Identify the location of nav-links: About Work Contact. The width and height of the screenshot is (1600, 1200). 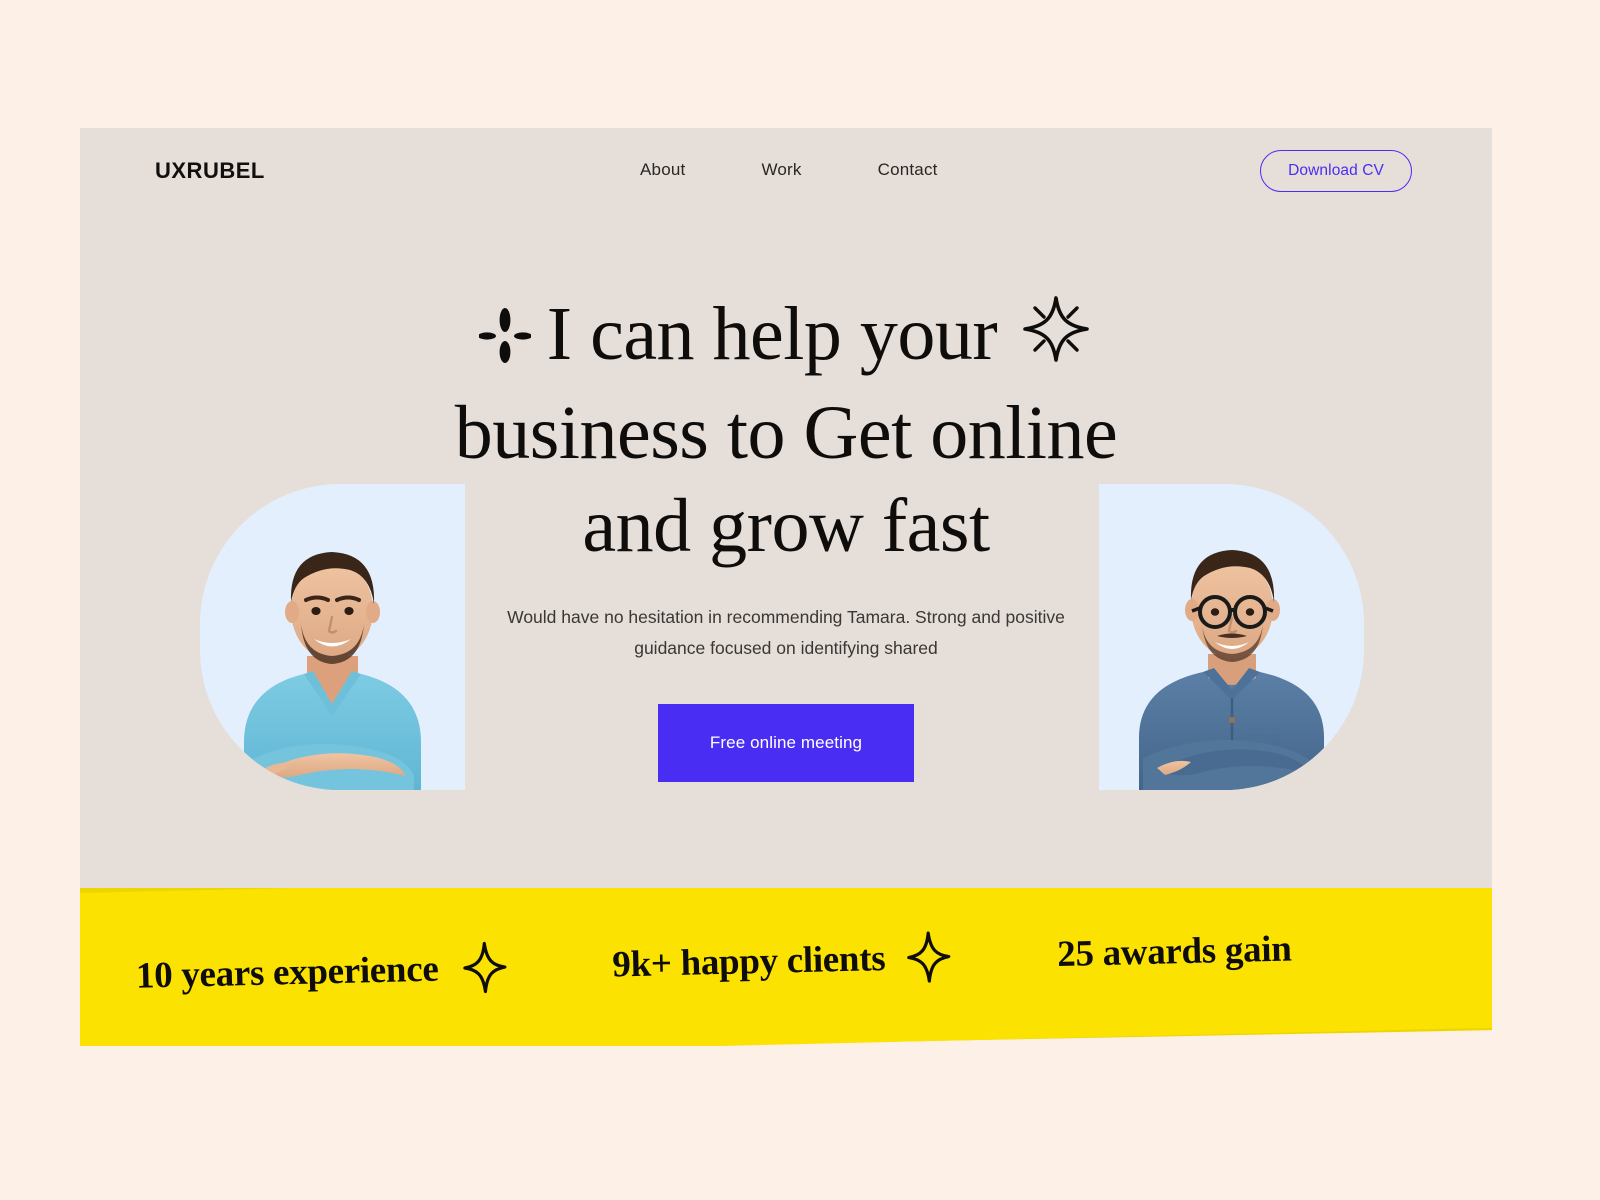
(789, 170).